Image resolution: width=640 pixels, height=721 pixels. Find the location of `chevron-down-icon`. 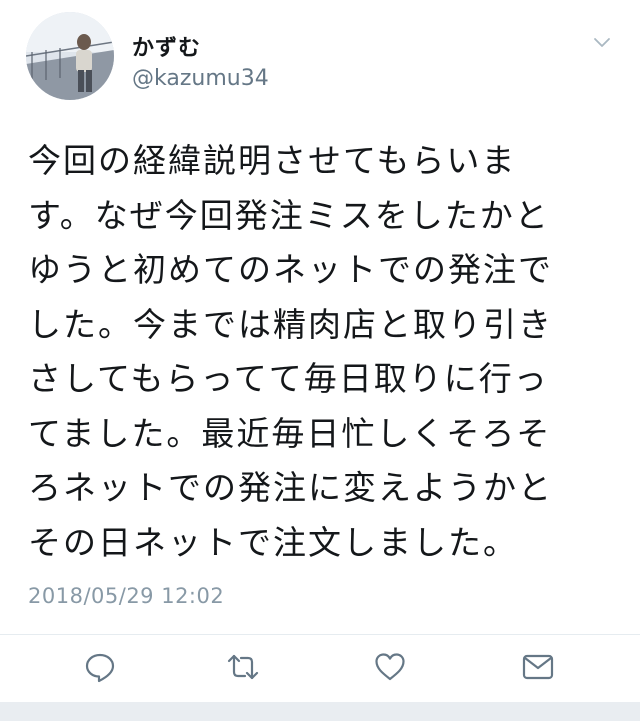

chevron-down-icon is located at coordinates (602, 42).